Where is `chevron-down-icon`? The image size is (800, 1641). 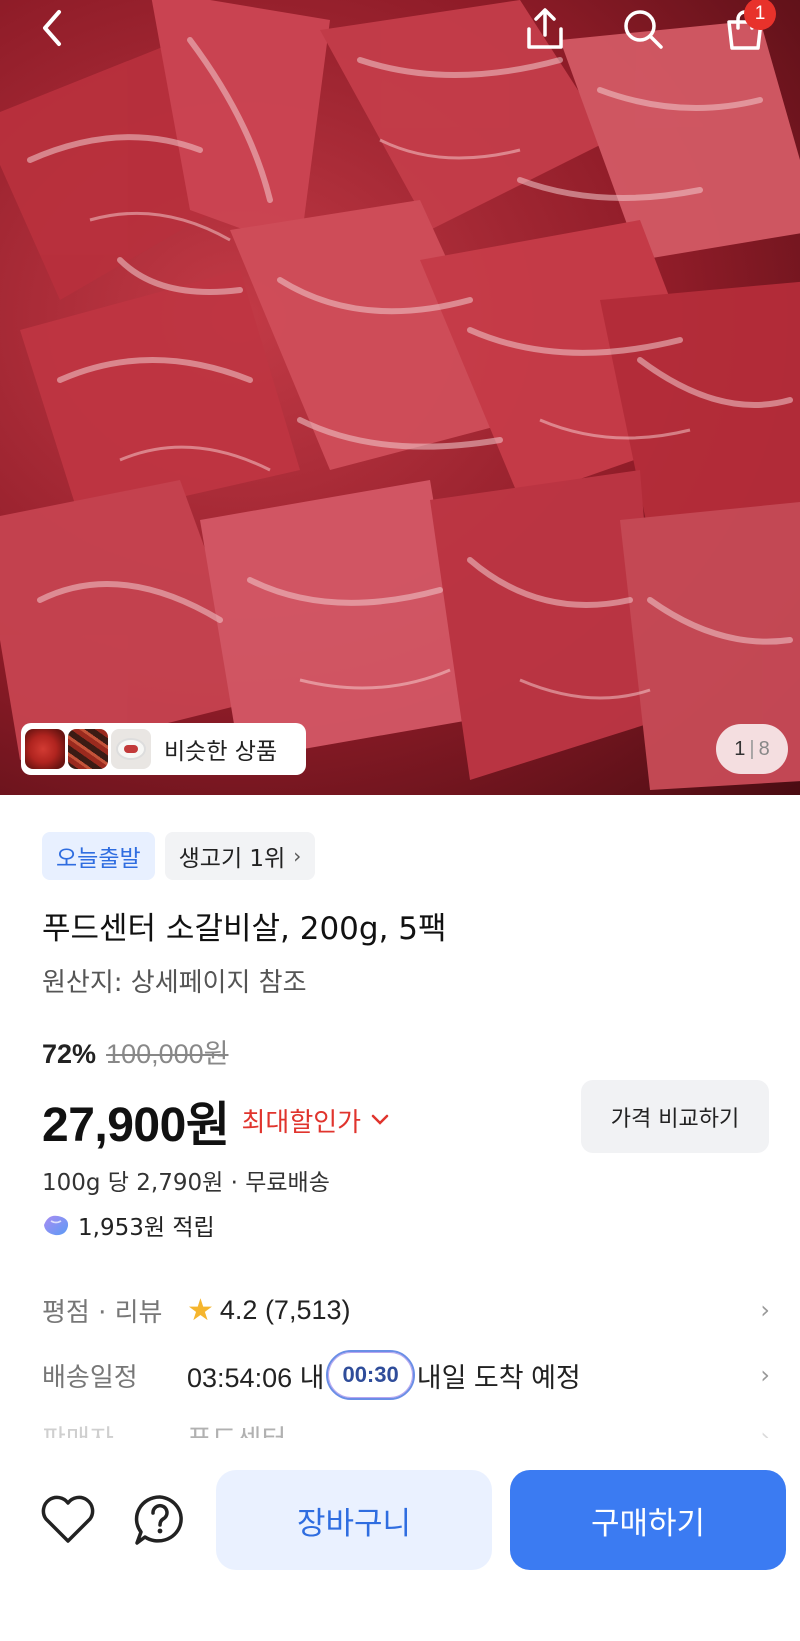 chevron-down-icon is located at coordinates (380, 1119).